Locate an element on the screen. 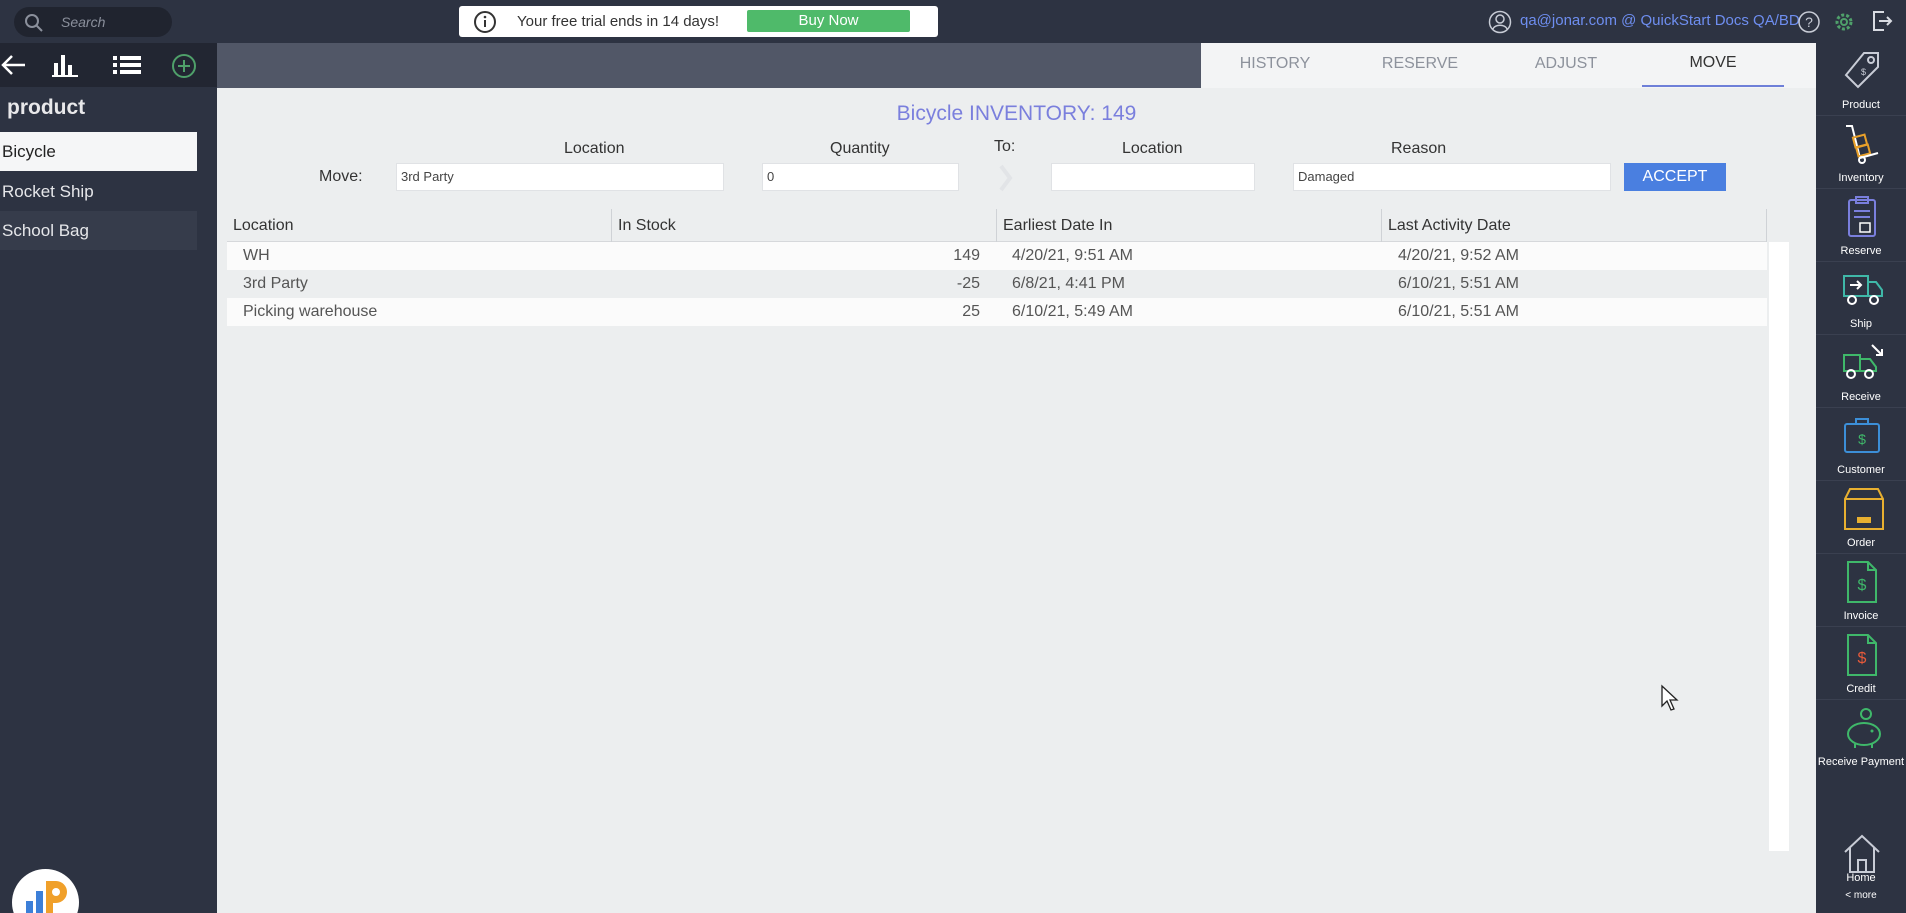 The height and width of the screenshot is (913, 1906). clipboard-icon is located at coordinates (1862, 216).